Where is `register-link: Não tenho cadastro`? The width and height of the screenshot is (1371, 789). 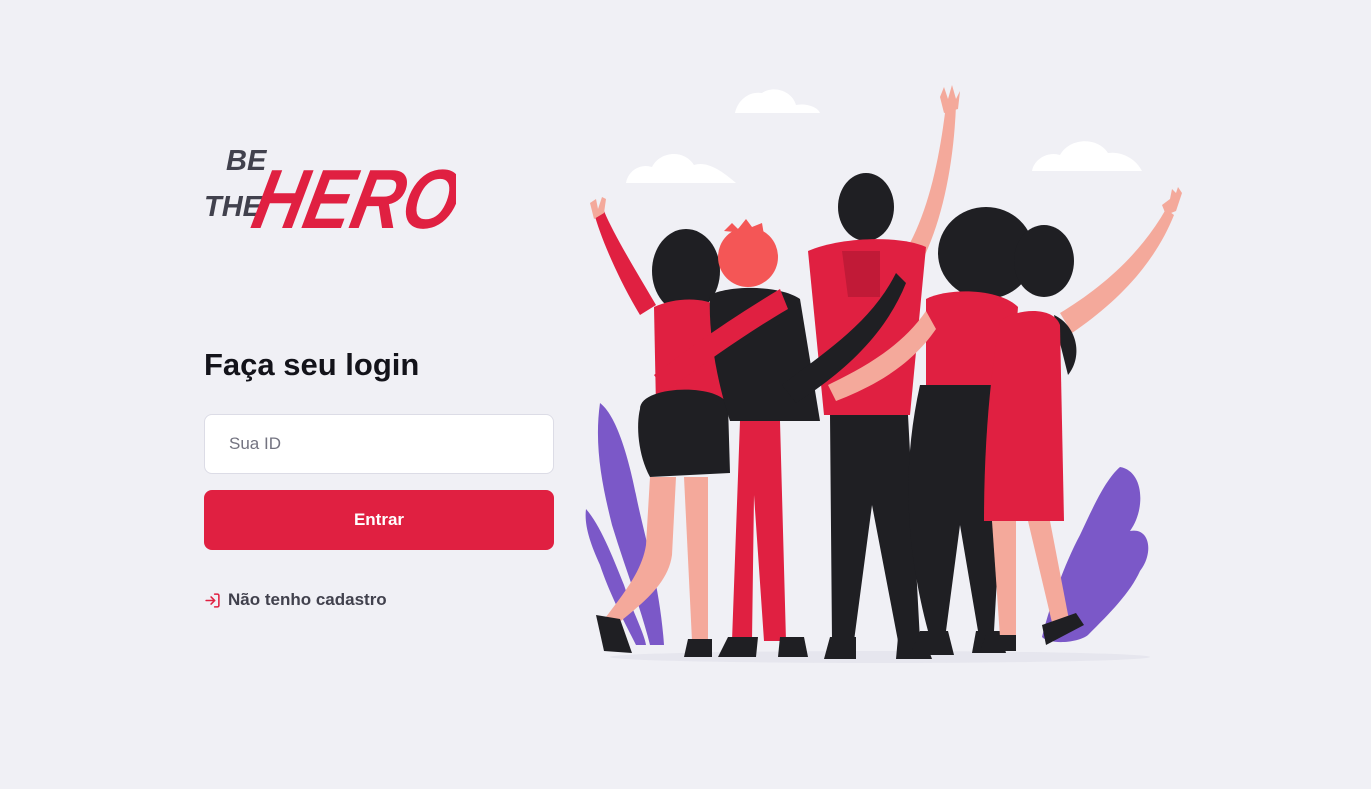 register-link: Não tenho cadastro is located at coordinates (379, 600).